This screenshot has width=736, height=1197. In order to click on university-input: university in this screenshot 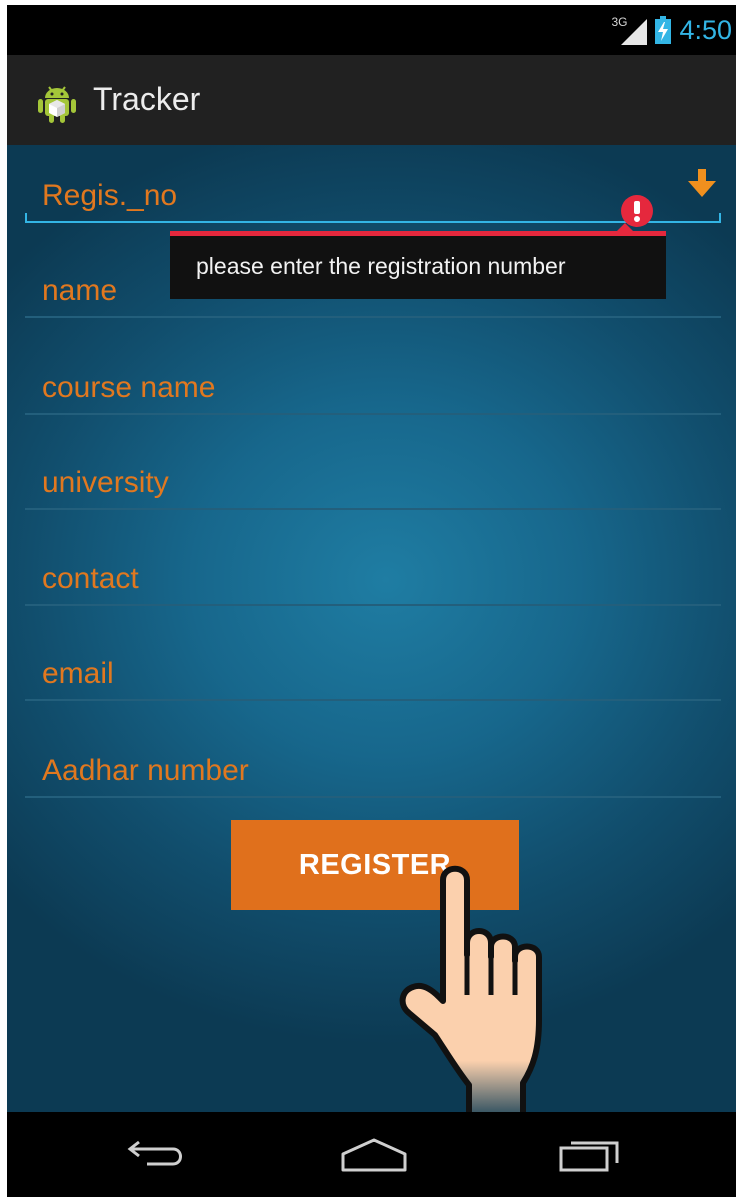, I will do `click(105, 483)`.